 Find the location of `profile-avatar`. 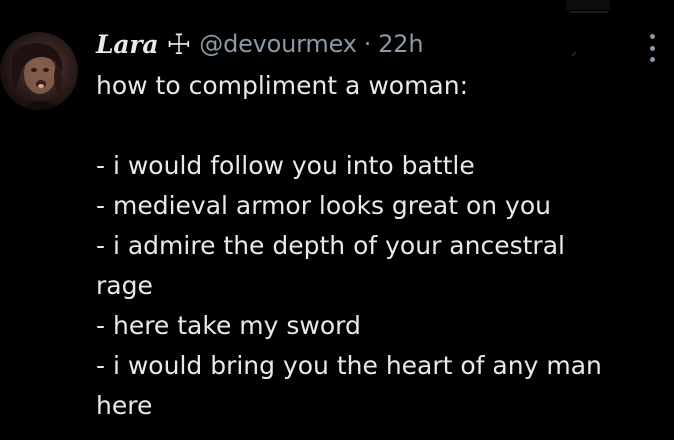

profile-avatar is located at coordinates (39, 71).